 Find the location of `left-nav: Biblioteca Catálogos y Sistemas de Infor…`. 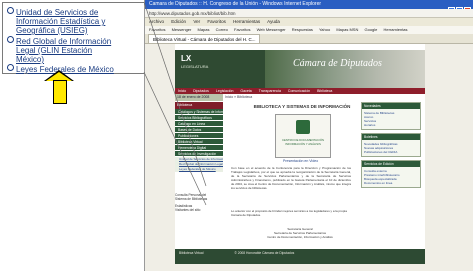

left-nav: Biblioteca Catálogos y Sistemas de Infor… is located at coordinates (199, 137).